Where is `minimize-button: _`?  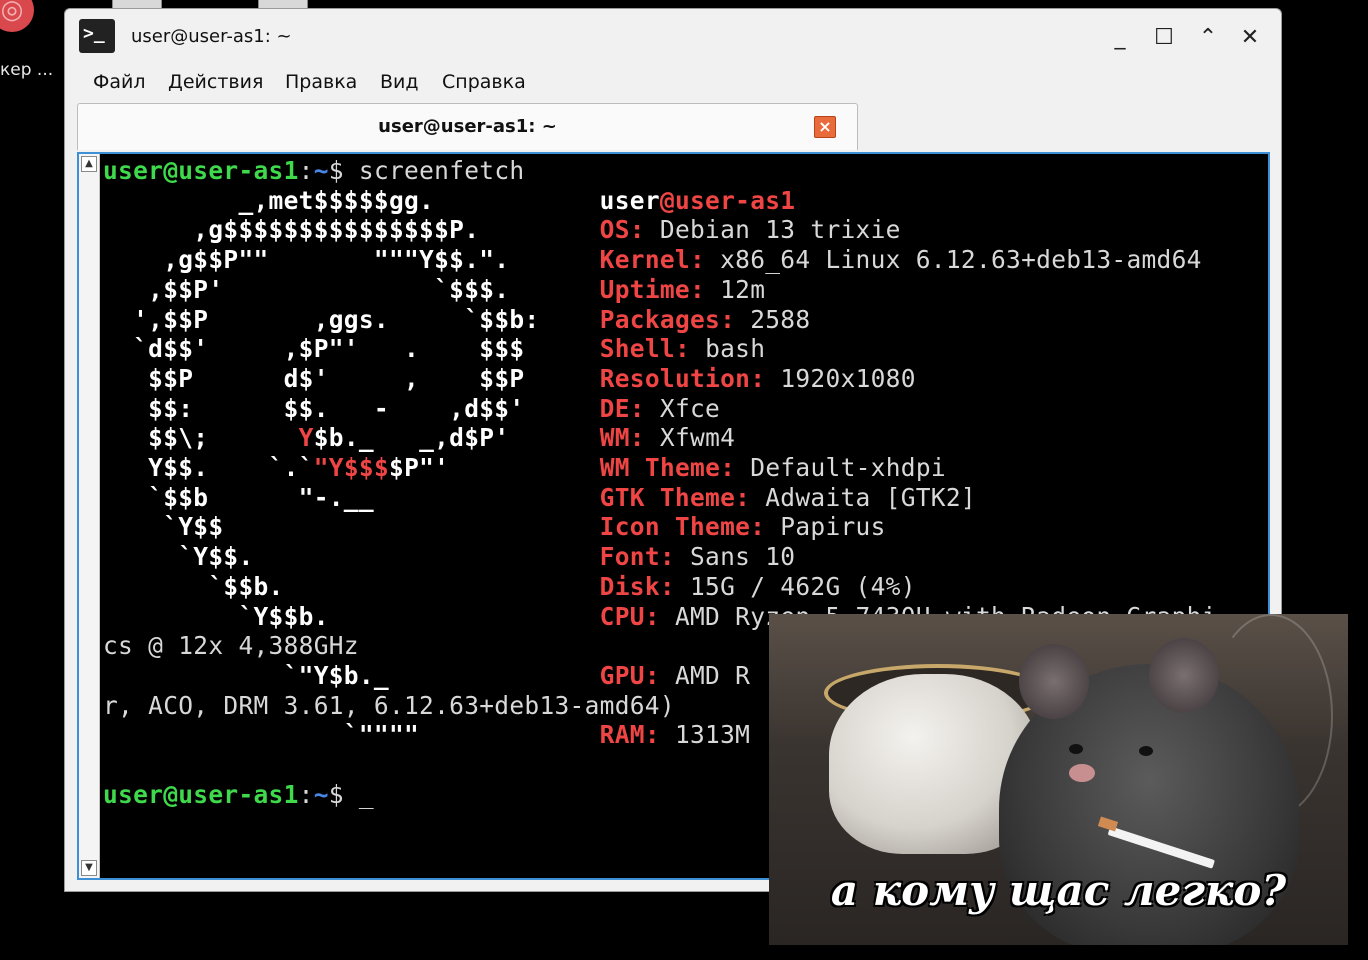
minimize-button: _ is located at coordinates (1120, 38).